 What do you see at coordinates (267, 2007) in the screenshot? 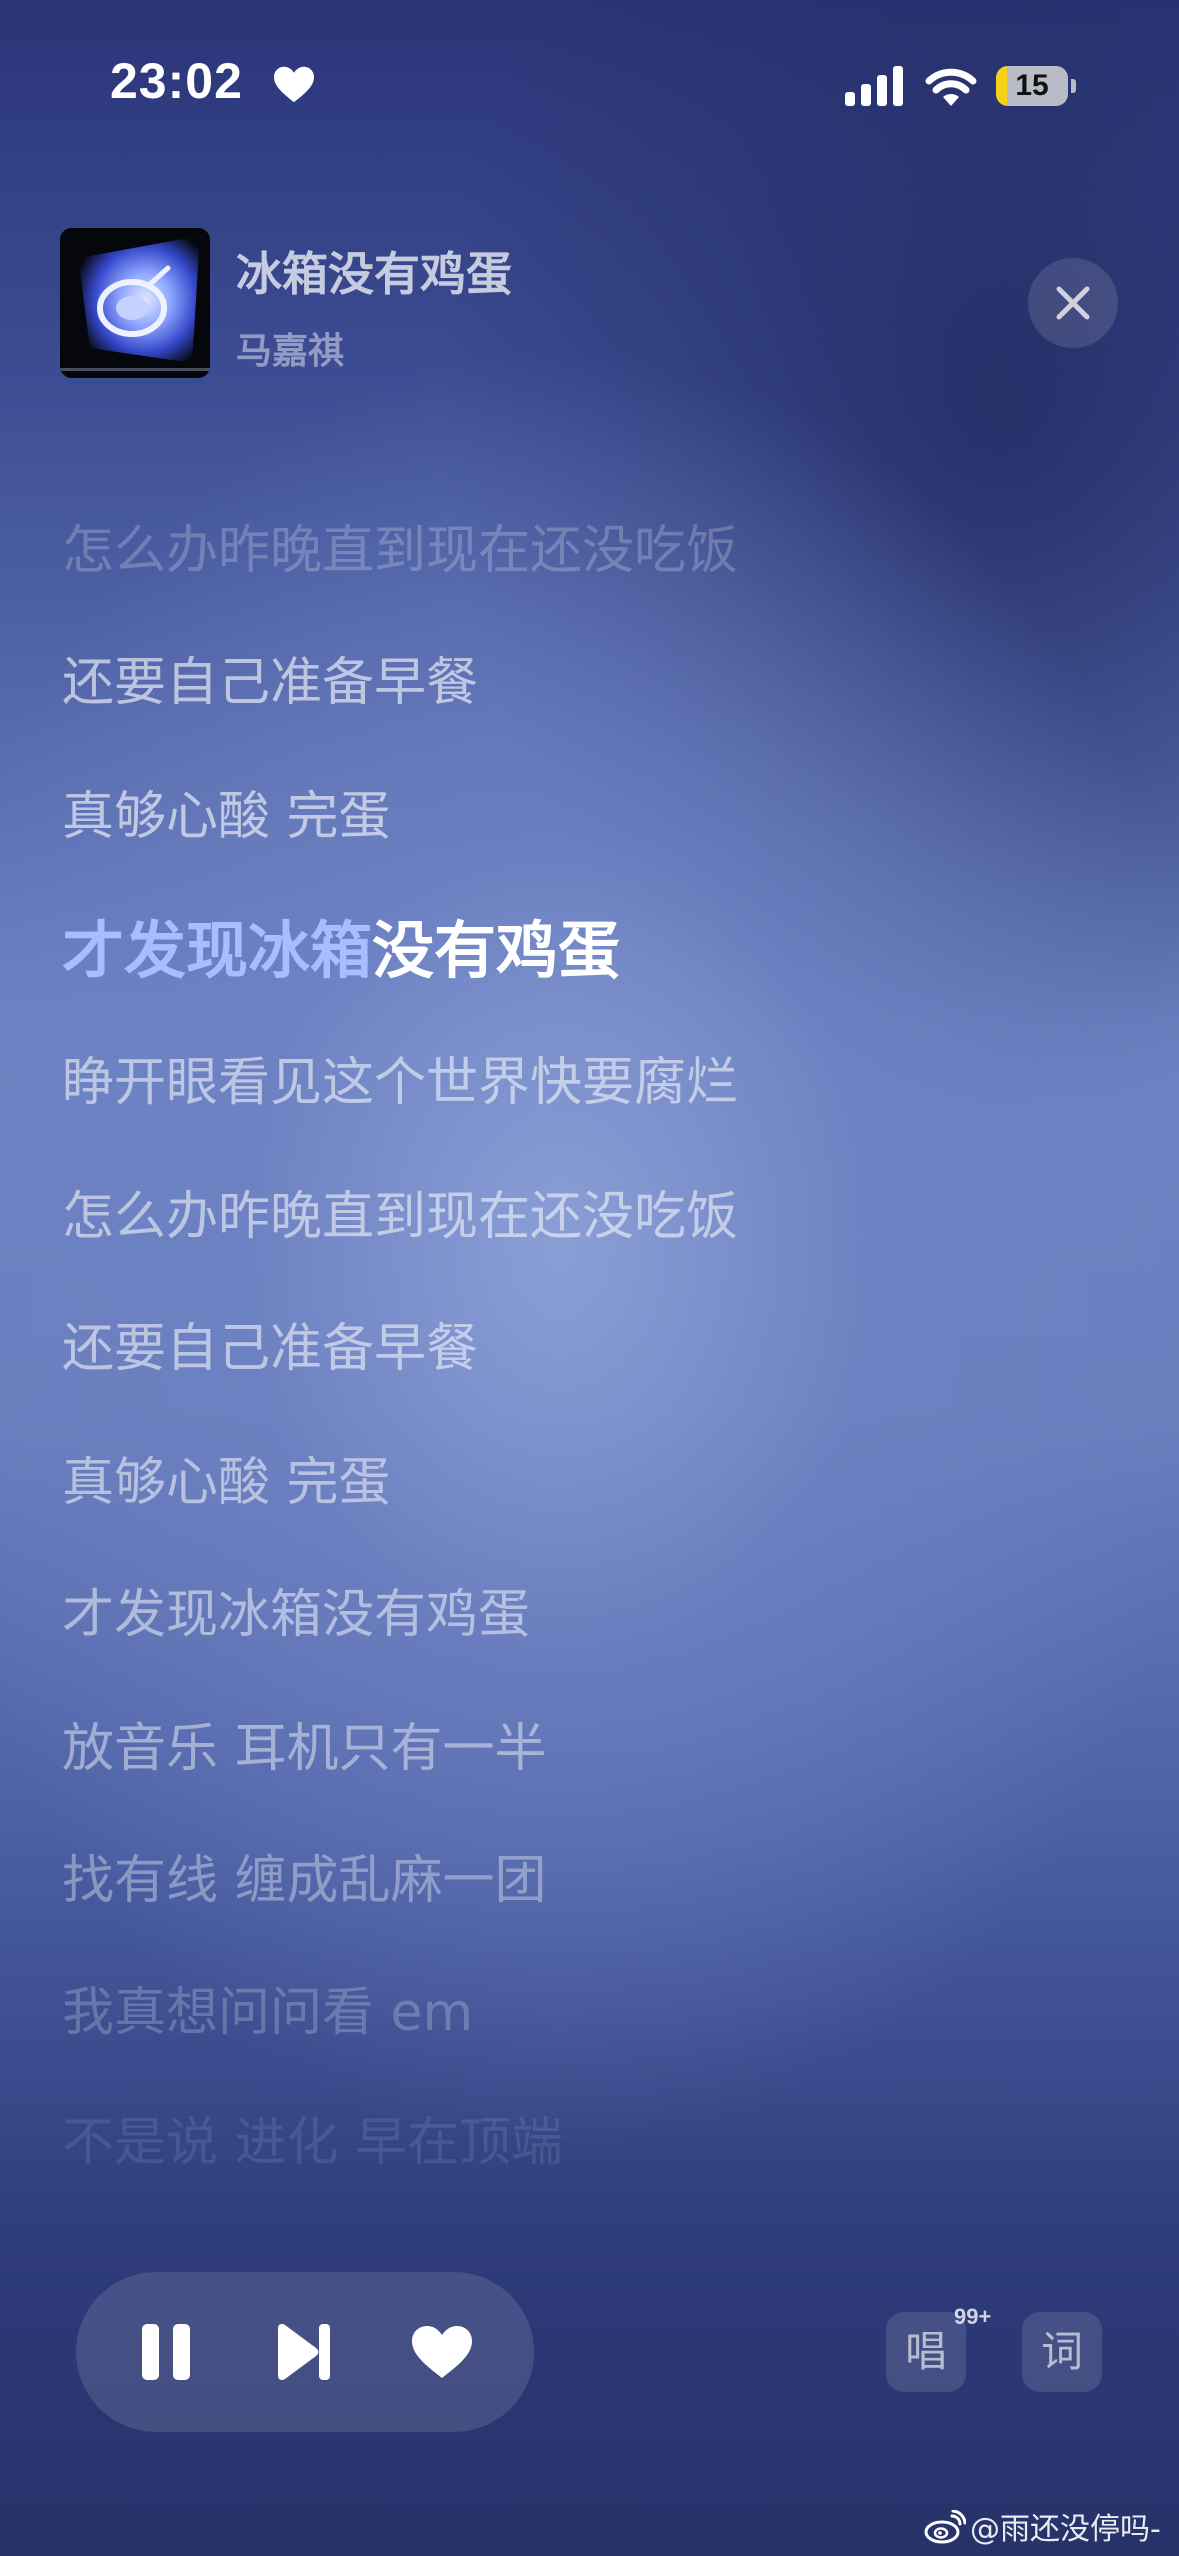
I see `lyric-line: 我真想问问看 em` at bounding box center [267, 2007].